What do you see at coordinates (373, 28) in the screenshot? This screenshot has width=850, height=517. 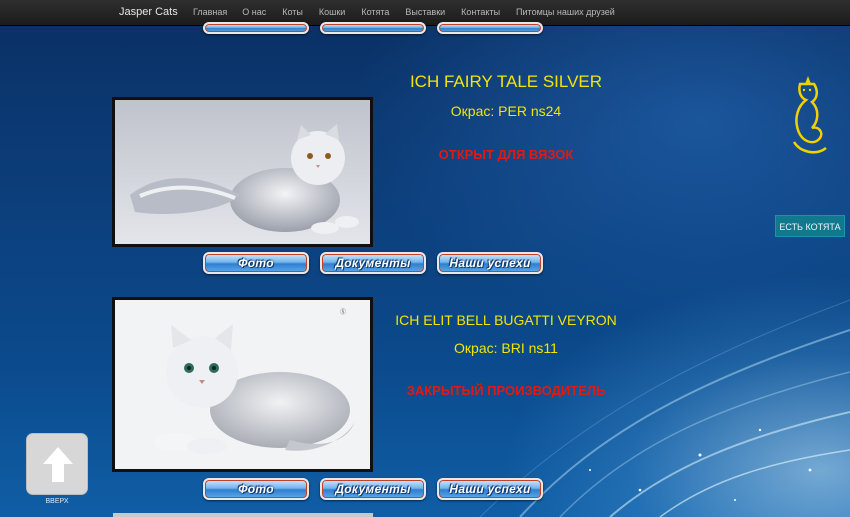 I see `documents-button-partial` at bounding box center [373, 28].